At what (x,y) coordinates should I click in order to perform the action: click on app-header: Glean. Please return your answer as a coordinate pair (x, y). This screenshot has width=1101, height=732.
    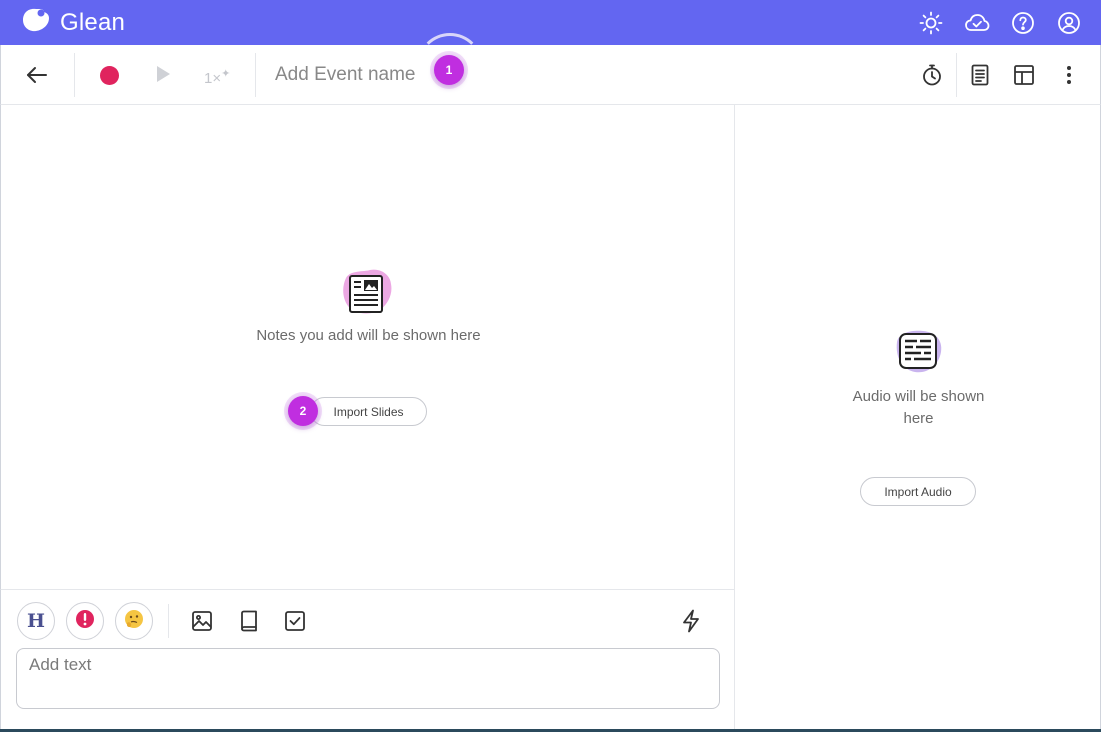
    Looking at the image, I should click on (550, 22).